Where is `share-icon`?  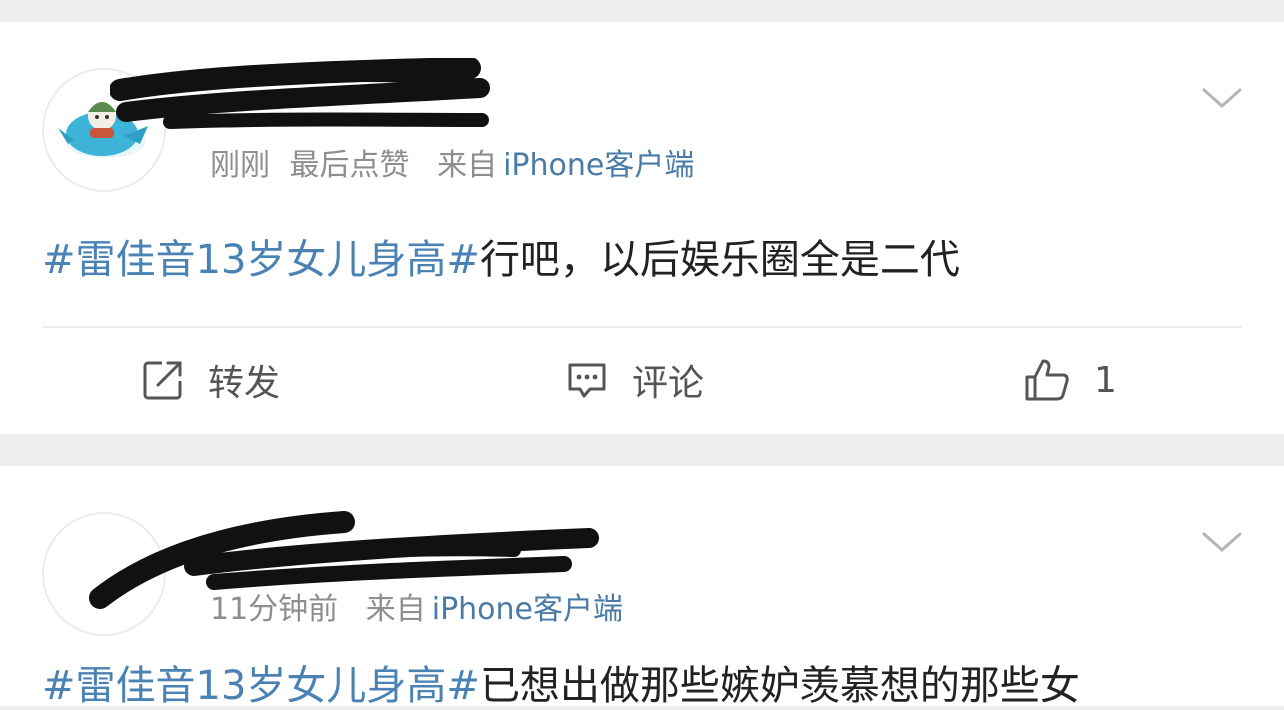 share-icon is located at coordinates (162, 380).